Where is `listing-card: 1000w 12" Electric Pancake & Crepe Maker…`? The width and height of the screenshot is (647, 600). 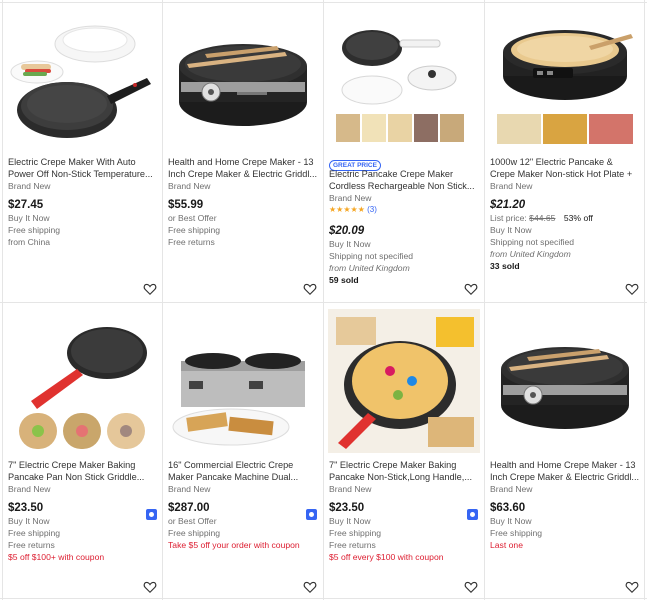
listing-card: 1000w 12" Electric Pancake & Crepe Maker… is located at coordinates (565, 151).